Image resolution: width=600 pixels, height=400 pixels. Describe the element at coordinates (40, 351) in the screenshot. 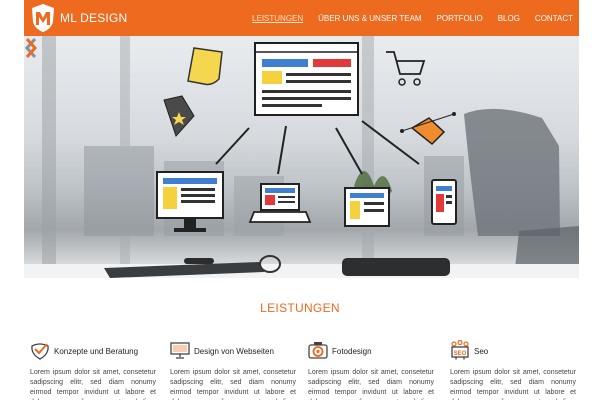

I see `check-badge-icon` at that location.